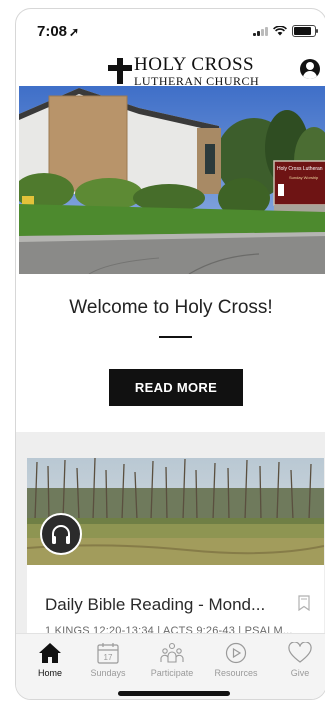 The image size is (325, 704). I want to click on calendar-day: 17, so click(108, 657).